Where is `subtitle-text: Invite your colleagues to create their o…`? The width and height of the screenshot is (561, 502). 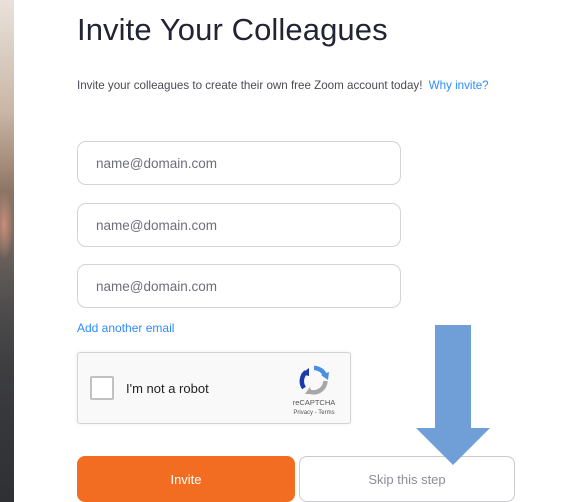
subtitle-text: Invite your colleagues to create their o… is located at coordinates (250, 85).